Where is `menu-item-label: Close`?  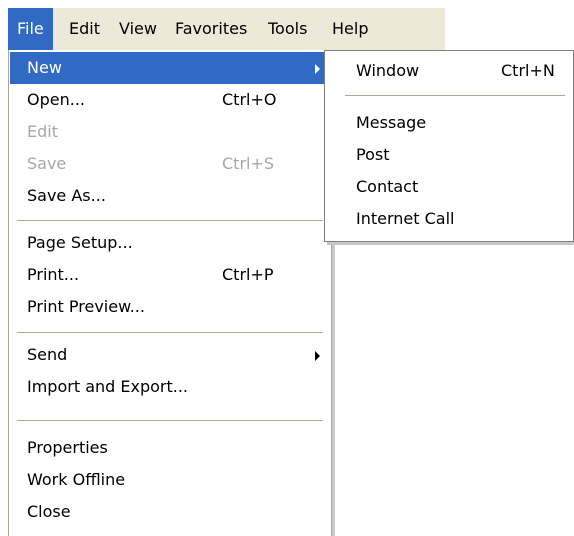 menu-item-label: Close is located at coordinates (49, 511).